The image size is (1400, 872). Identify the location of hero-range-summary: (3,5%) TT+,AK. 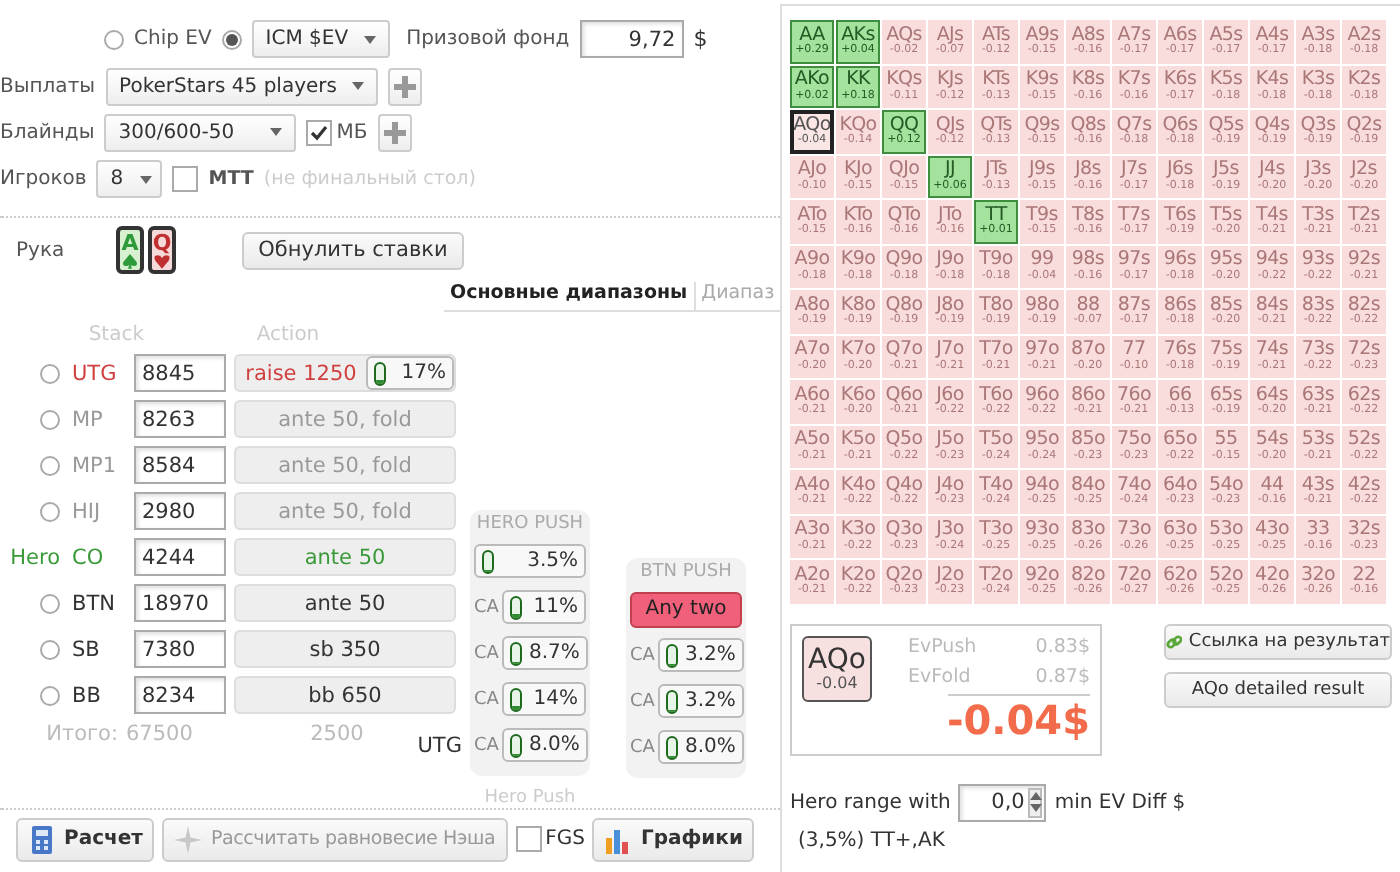
(872, 840).